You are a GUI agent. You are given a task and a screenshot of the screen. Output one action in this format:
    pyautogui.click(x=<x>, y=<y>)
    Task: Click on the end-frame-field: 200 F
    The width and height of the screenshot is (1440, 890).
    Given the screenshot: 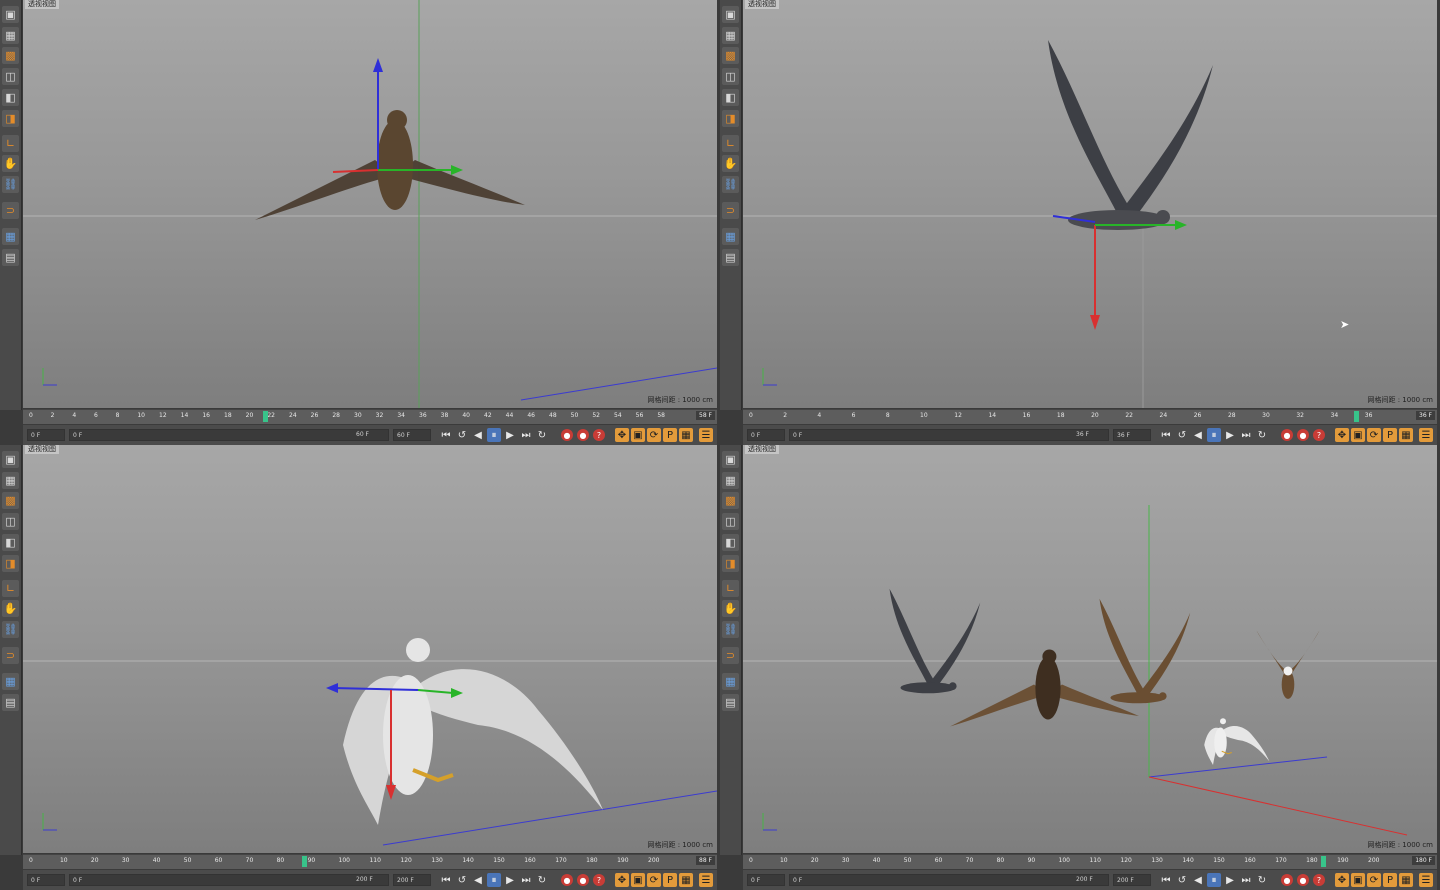 What is the action you would take?
    pyautogui.click(x=412, y=880)
    